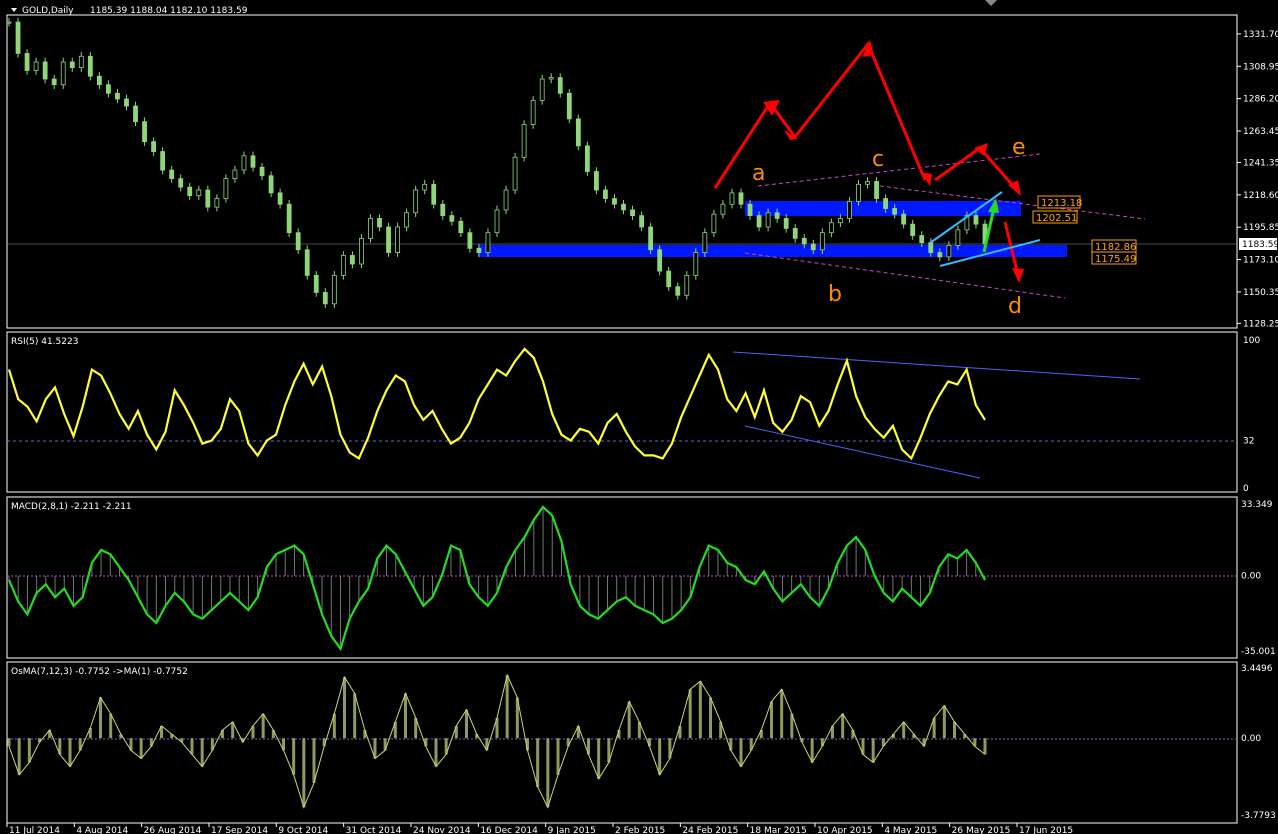  What do you see at coordinates (758, 173) in the screenshot?
I see `wave-label-a: a` at bounding box center [758, 173].